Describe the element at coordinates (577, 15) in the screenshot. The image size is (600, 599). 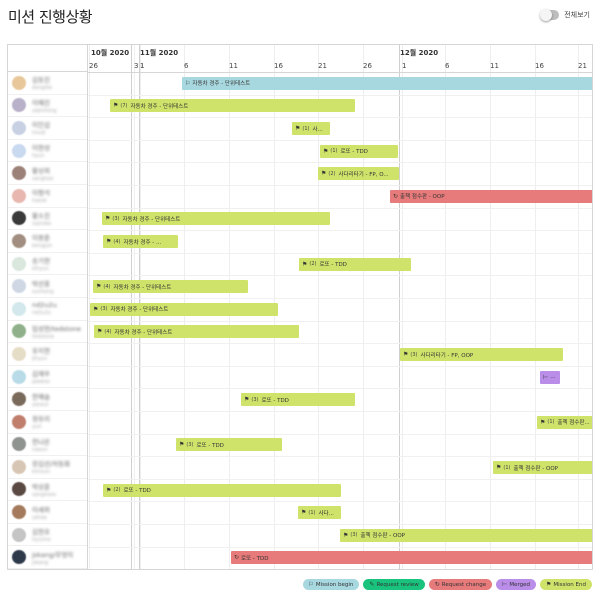
I see `show-all-label: 전체보기` at that location.